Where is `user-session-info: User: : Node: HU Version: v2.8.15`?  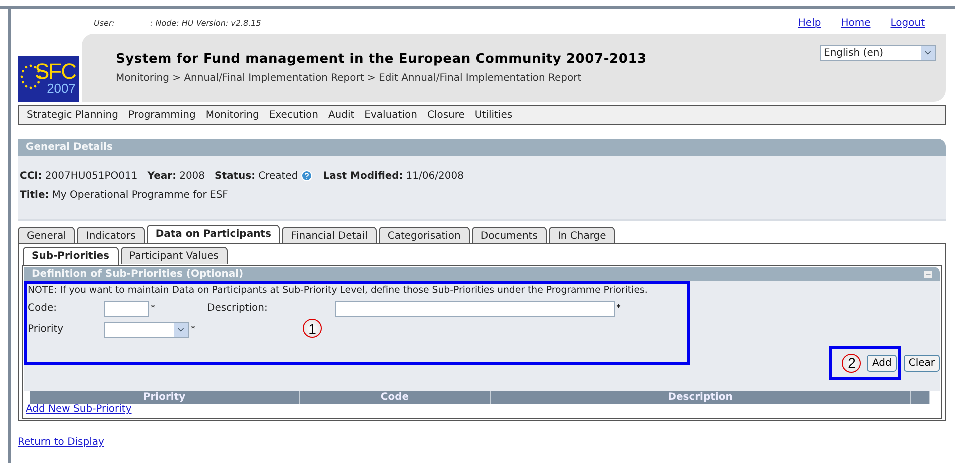 user-session-info: User: : Node: HU Version: v2.8.15 is located at coordinates (178, 23).